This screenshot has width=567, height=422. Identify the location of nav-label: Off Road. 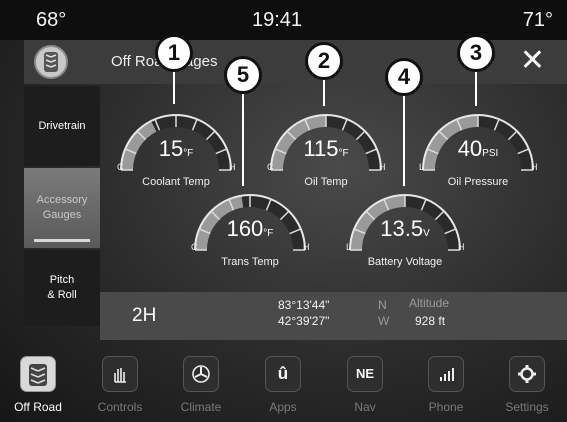
(38, 407).